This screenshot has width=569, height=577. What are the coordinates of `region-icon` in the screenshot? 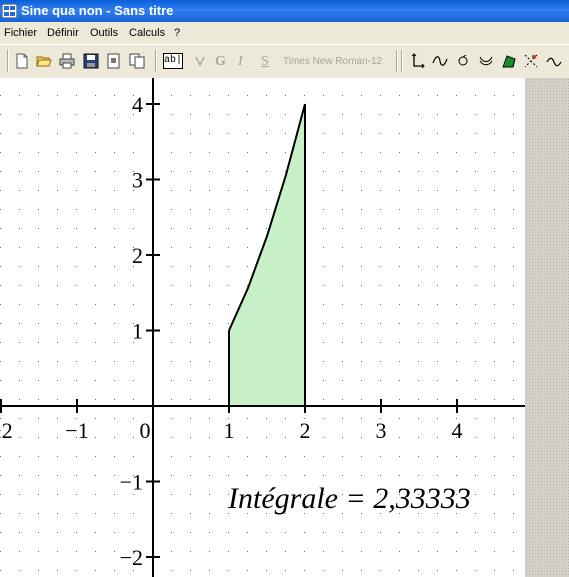 It's located at (509, 61).